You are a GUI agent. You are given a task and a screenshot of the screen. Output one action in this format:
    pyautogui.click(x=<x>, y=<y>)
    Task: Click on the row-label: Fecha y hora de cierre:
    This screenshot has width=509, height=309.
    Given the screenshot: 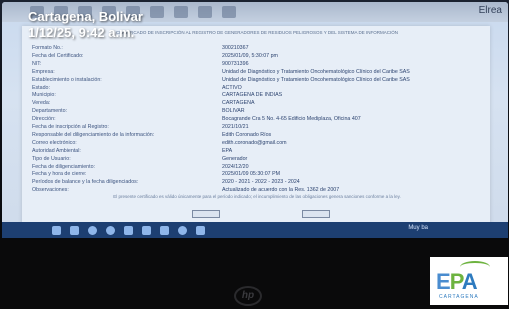 What is the action you would take?
    pyautogui.click(x=59, y=174)
    